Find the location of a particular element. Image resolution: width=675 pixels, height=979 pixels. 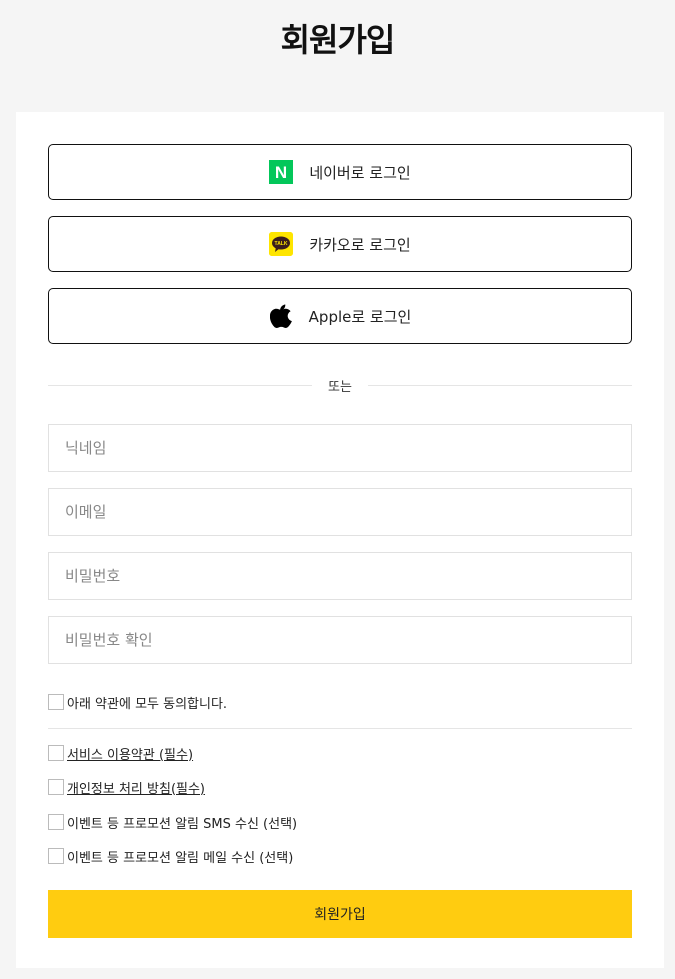

kakao-icon-text: TALK is located at coordinates (281, 244).